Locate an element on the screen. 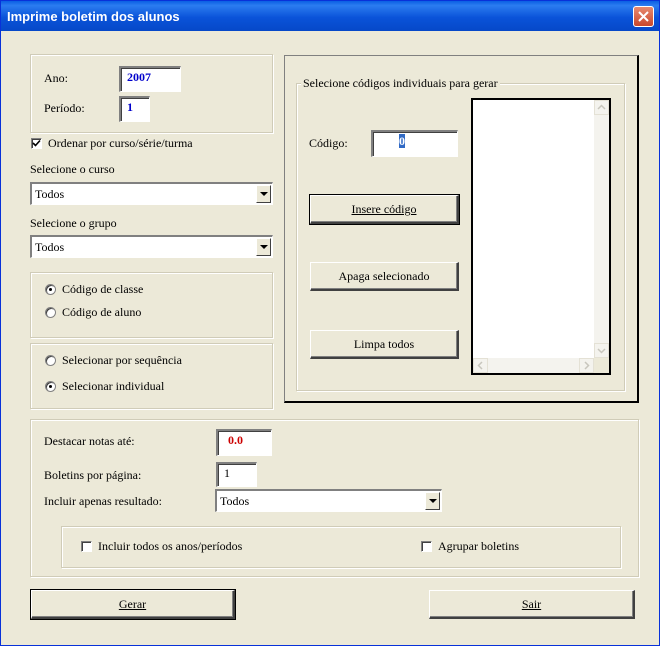  scroll-up-button is located at coordinates (601, 107).